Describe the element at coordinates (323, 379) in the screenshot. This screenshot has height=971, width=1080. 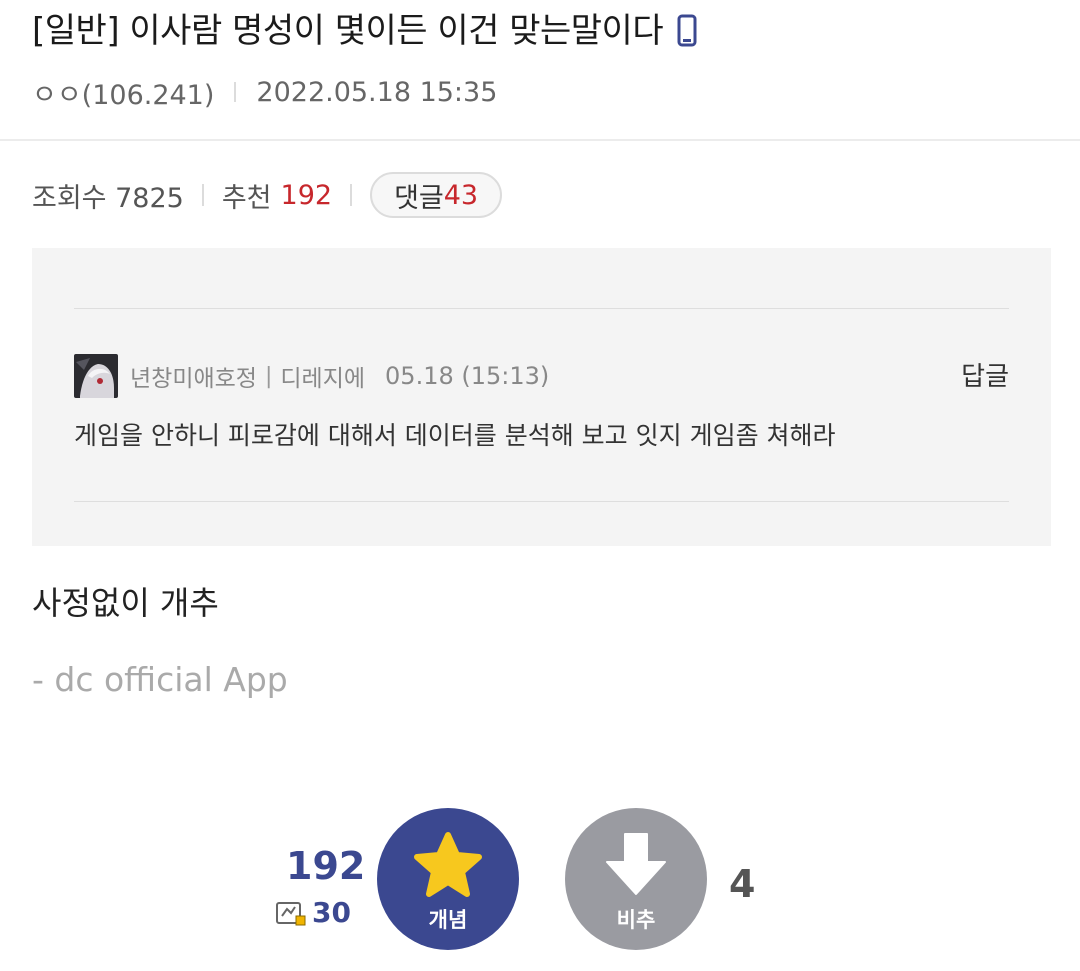
I see `commenter-gallery: 디레지에` at that location.